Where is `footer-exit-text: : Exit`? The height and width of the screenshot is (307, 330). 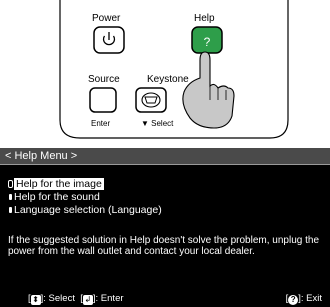 footer-exit-text: : Exit is located at coordinates (311, 298).